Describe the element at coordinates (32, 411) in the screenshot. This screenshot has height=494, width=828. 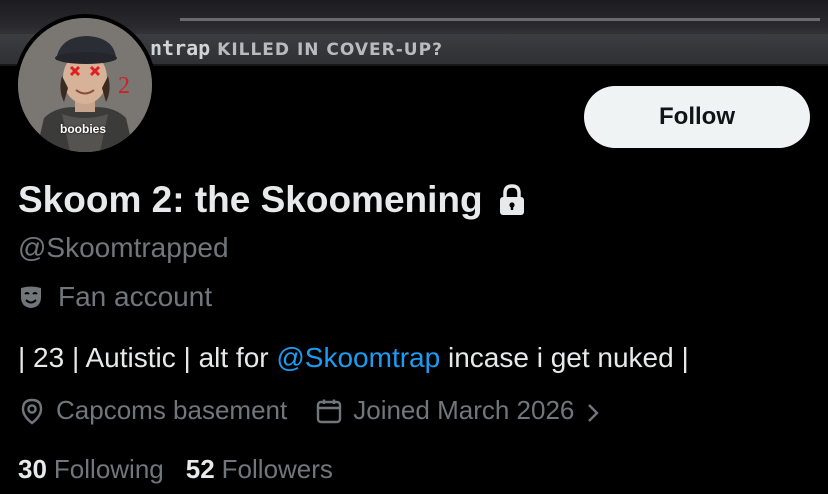
I see `location-pin-icon` at that location.